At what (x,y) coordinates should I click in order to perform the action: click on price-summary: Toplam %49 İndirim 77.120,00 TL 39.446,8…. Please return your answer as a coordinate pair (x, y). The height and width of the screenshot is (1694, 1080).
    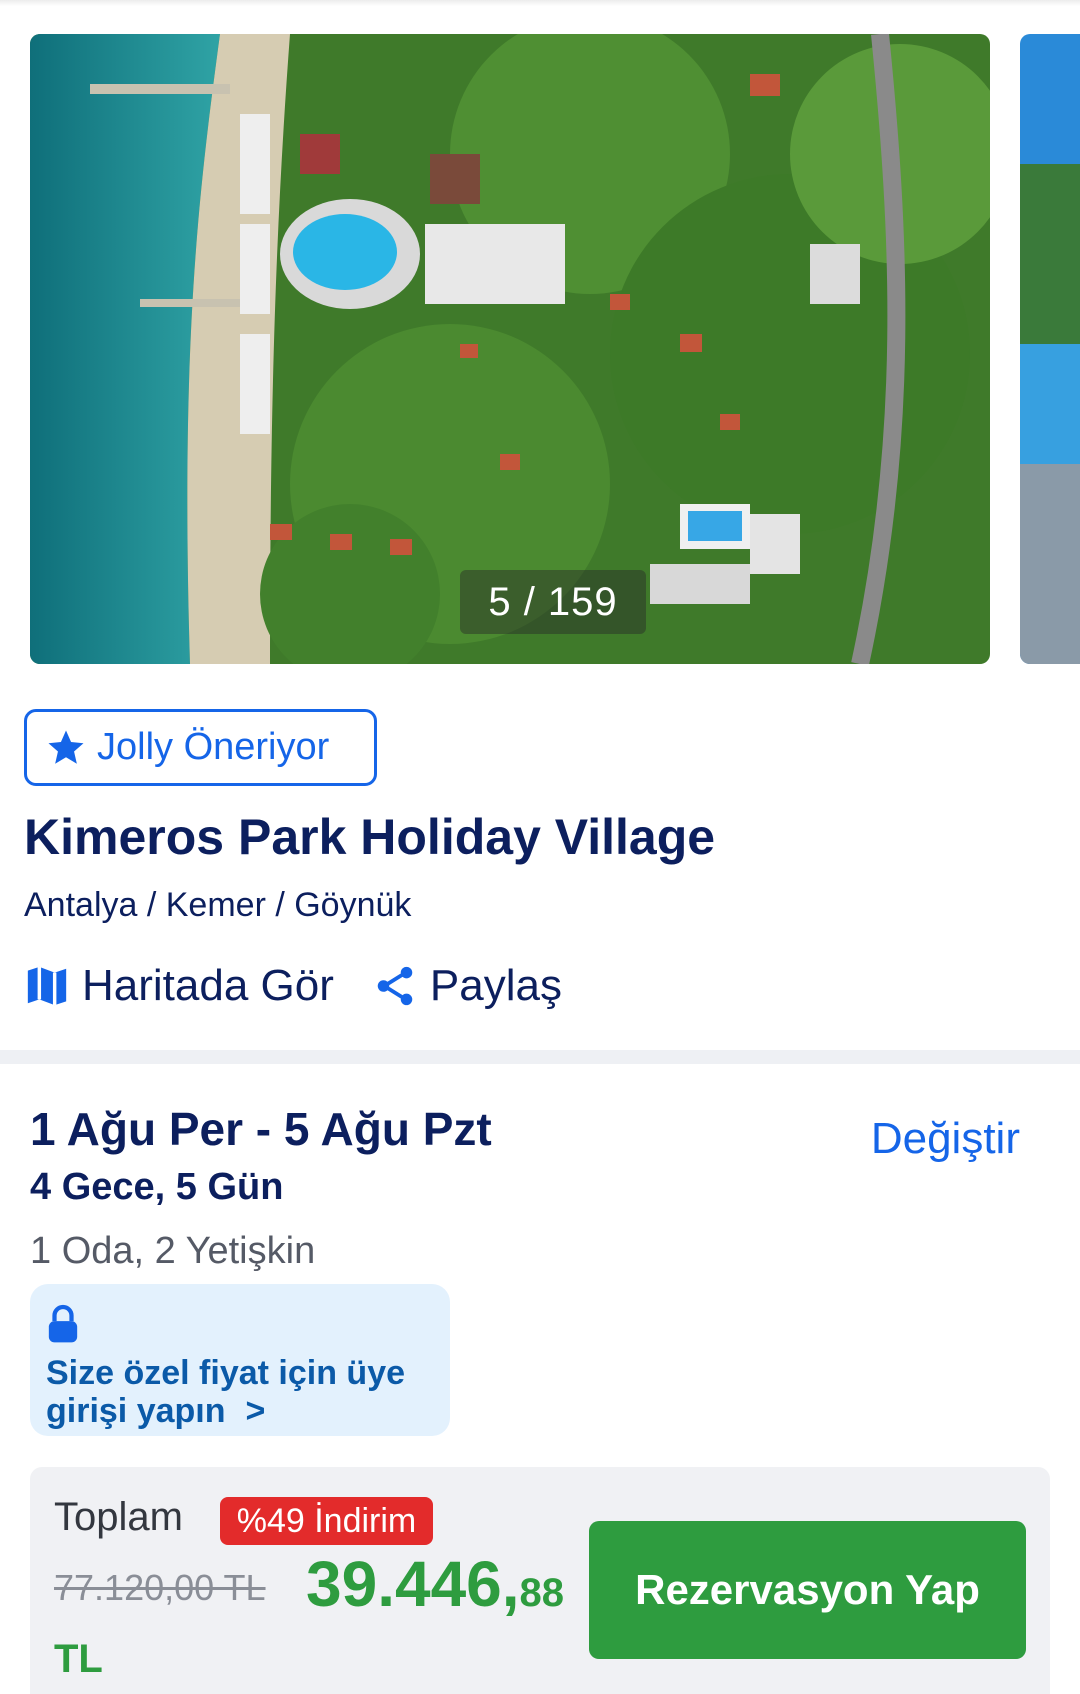
    Looking at the image, I should click on (540, 1580).